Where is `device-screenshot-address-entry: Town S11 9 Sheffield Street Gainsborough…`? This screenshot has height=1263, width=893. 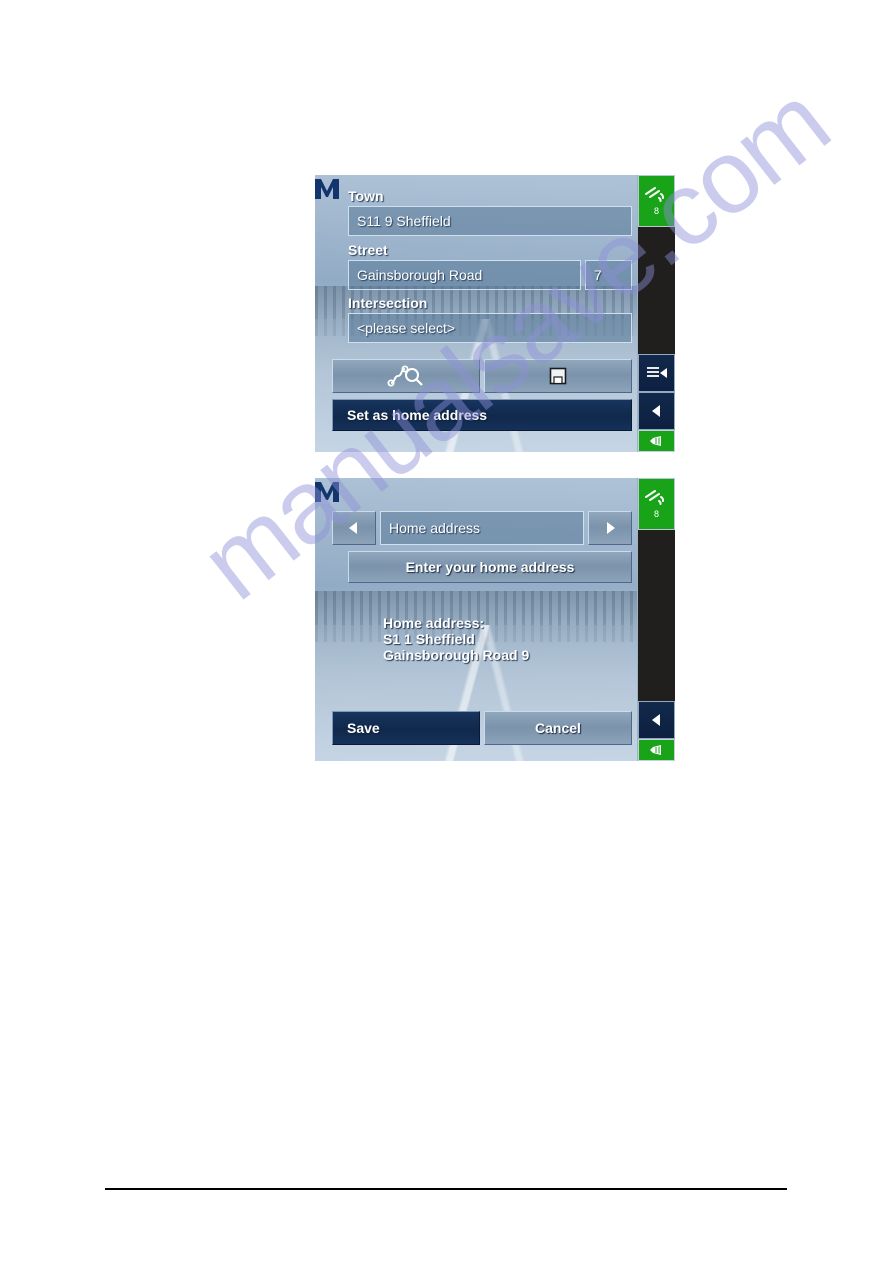
device-screenshot-address-entry: Town S11 9 Sheffield Street Gainsborough… is located at coordinates (495, 313).